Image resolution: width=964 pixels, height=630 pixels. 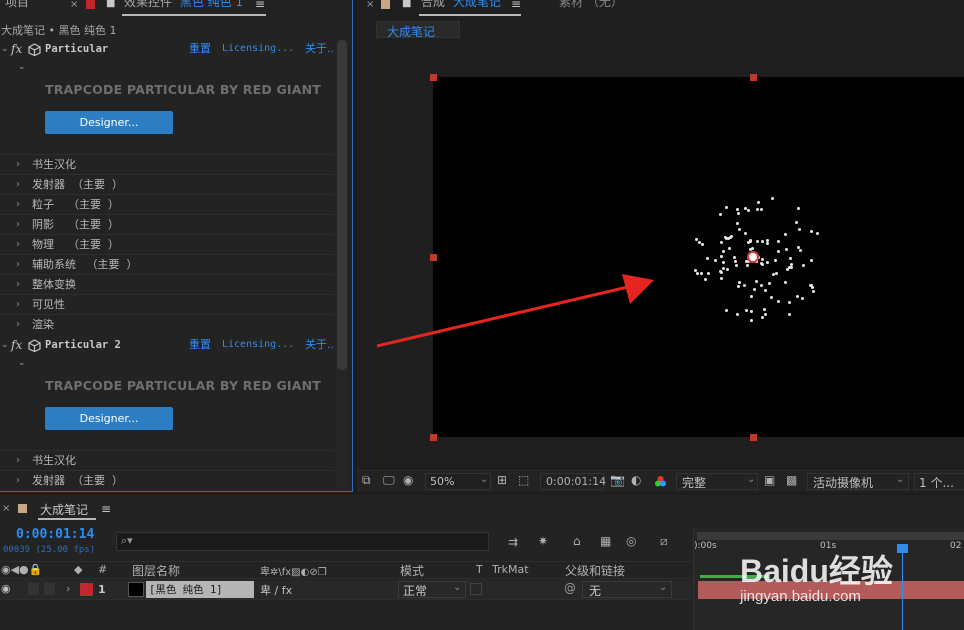 What do you see at coordinates (631, 541) in the screenshot?
I see `motion-blur-icon: ◎` at bounding box center [631, 541].